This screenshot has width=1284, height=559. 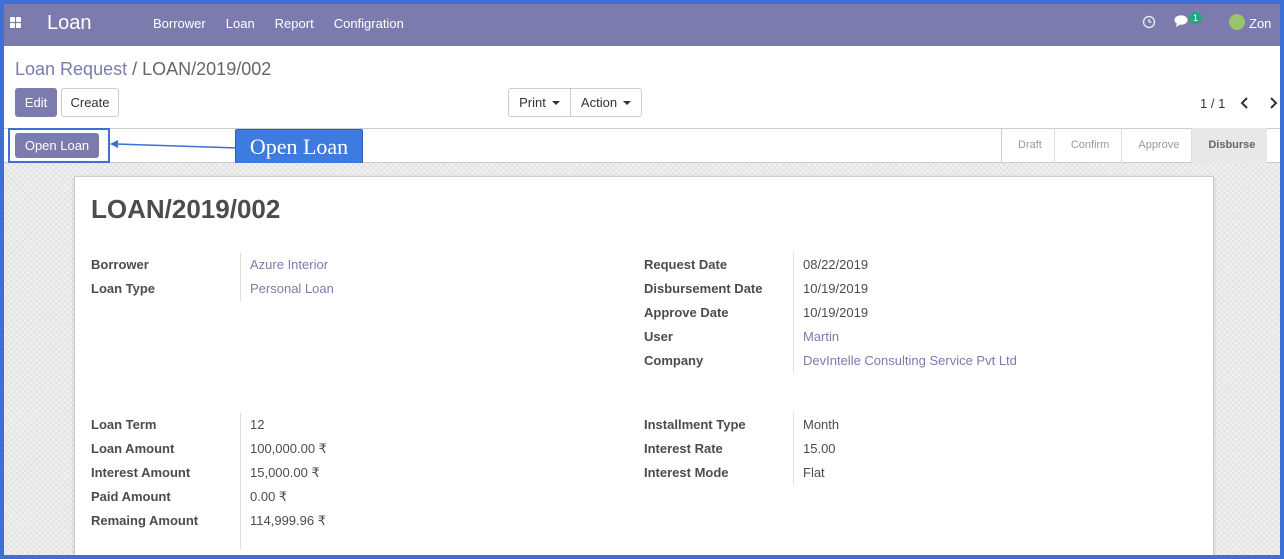 What do you see at coordinates (269, 496) in the screenshot?
I see `field-value: 0.00 ₹` at bounding box center [269, 496].